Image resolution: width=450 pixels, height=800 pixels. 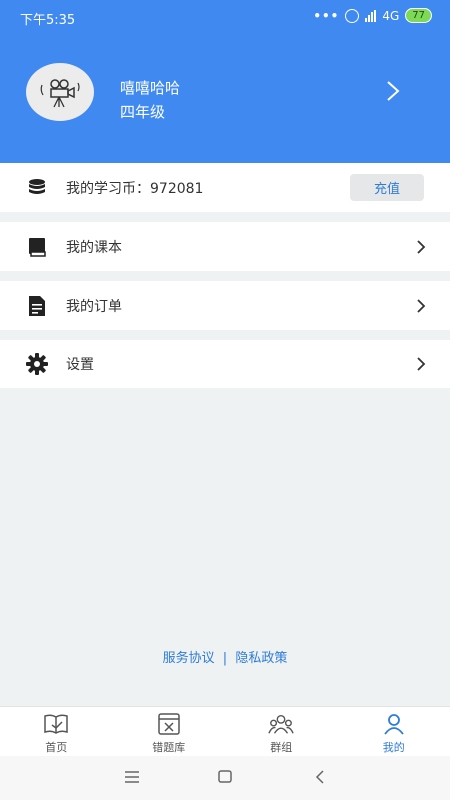 I want to click on tab-mine: 我的, so click(x=394, y=731).